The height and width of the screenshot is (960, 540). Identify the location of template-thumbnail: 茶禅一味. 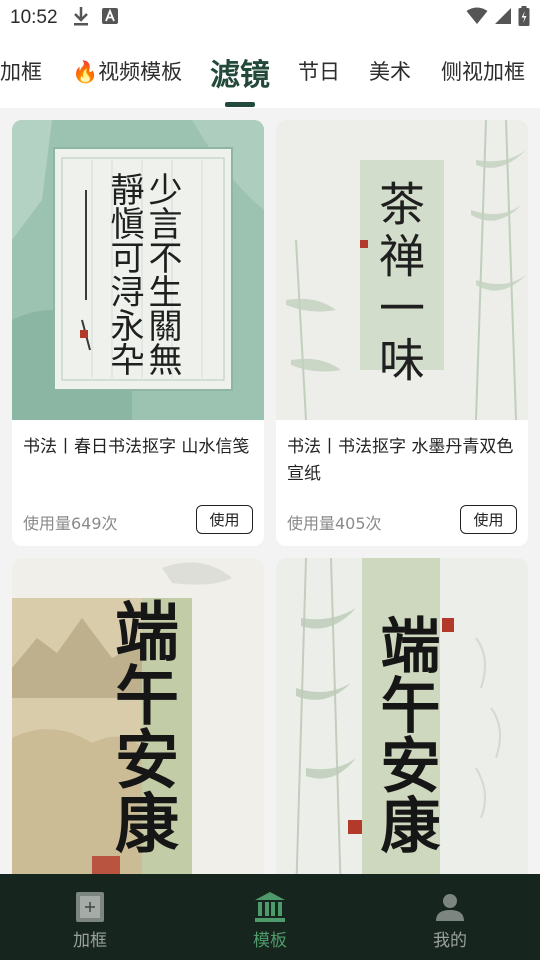
(402, 270).